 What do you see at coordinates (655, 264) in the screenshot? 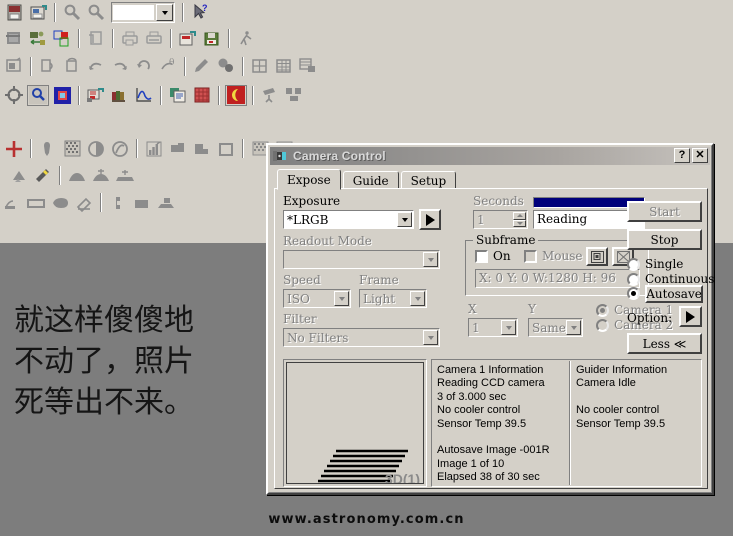
I see `mode-single-radio: Single` at bounding box center [655, 264].